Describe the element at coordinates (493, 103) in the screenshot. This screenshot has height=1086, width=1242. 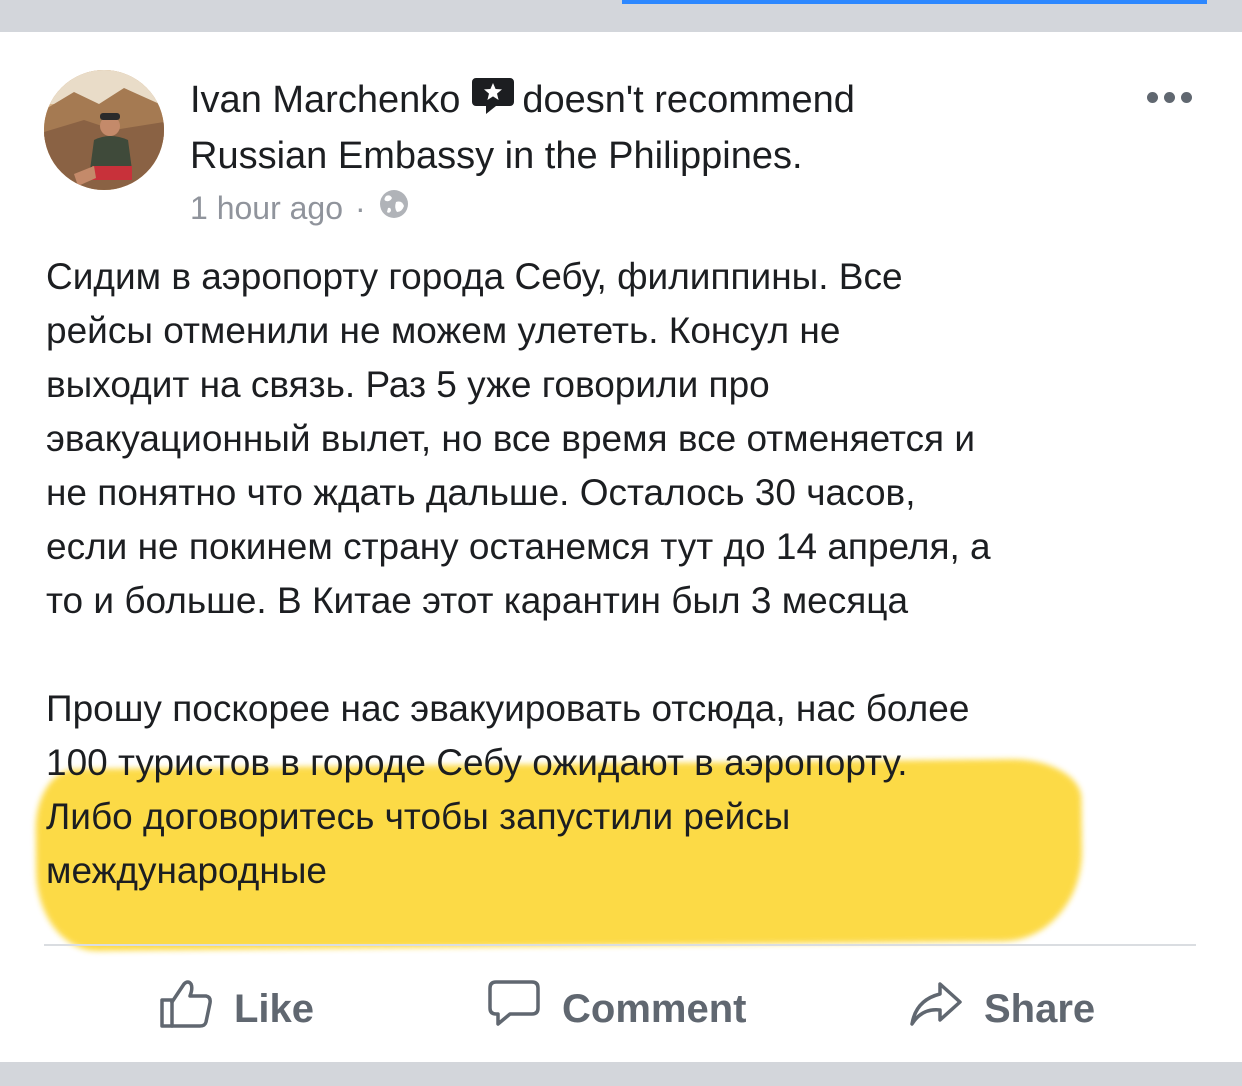
I see `review-badge-icon` at that location.